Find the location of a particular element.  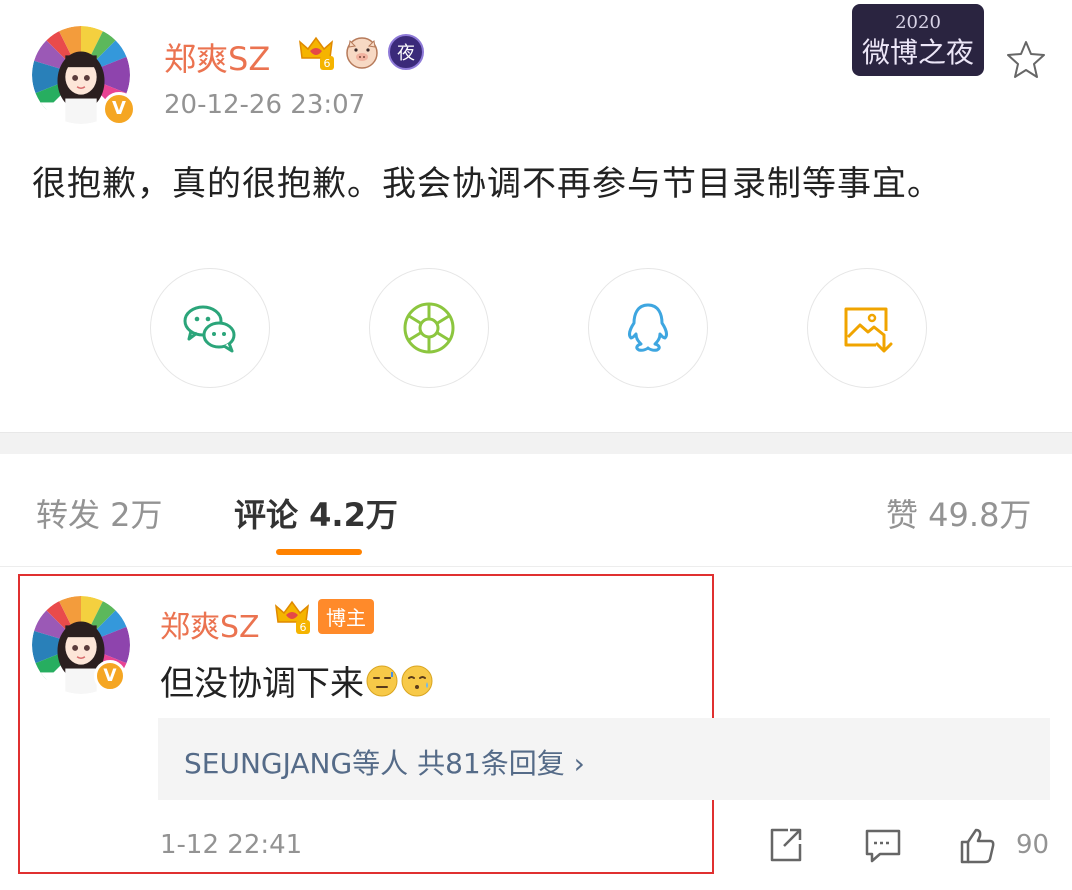

post-body-text: 很抱歉，真的很抱歉。我会协调不再参与节目录制等事宜。 is located at coordinates (487, 184).